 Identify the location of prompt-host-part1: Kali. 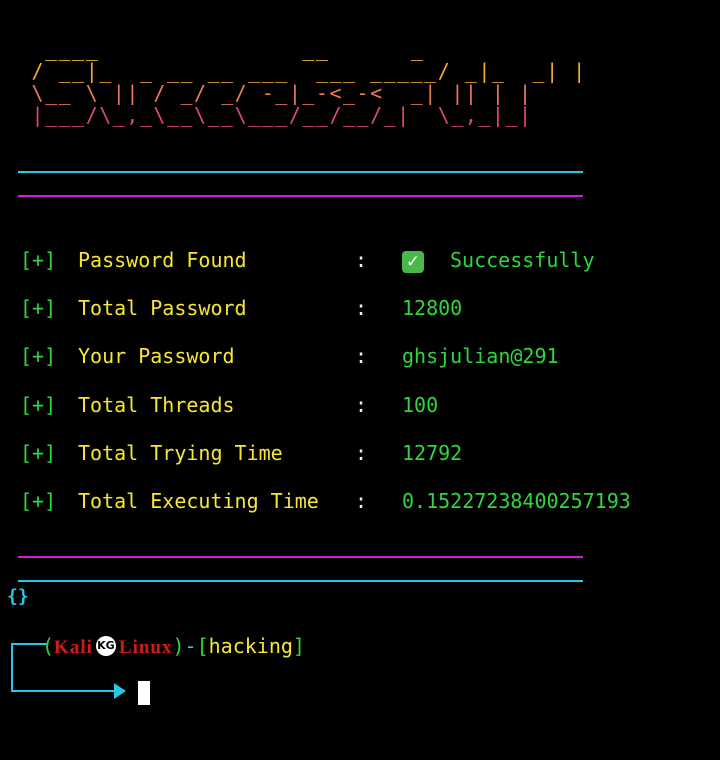
(73, 647).